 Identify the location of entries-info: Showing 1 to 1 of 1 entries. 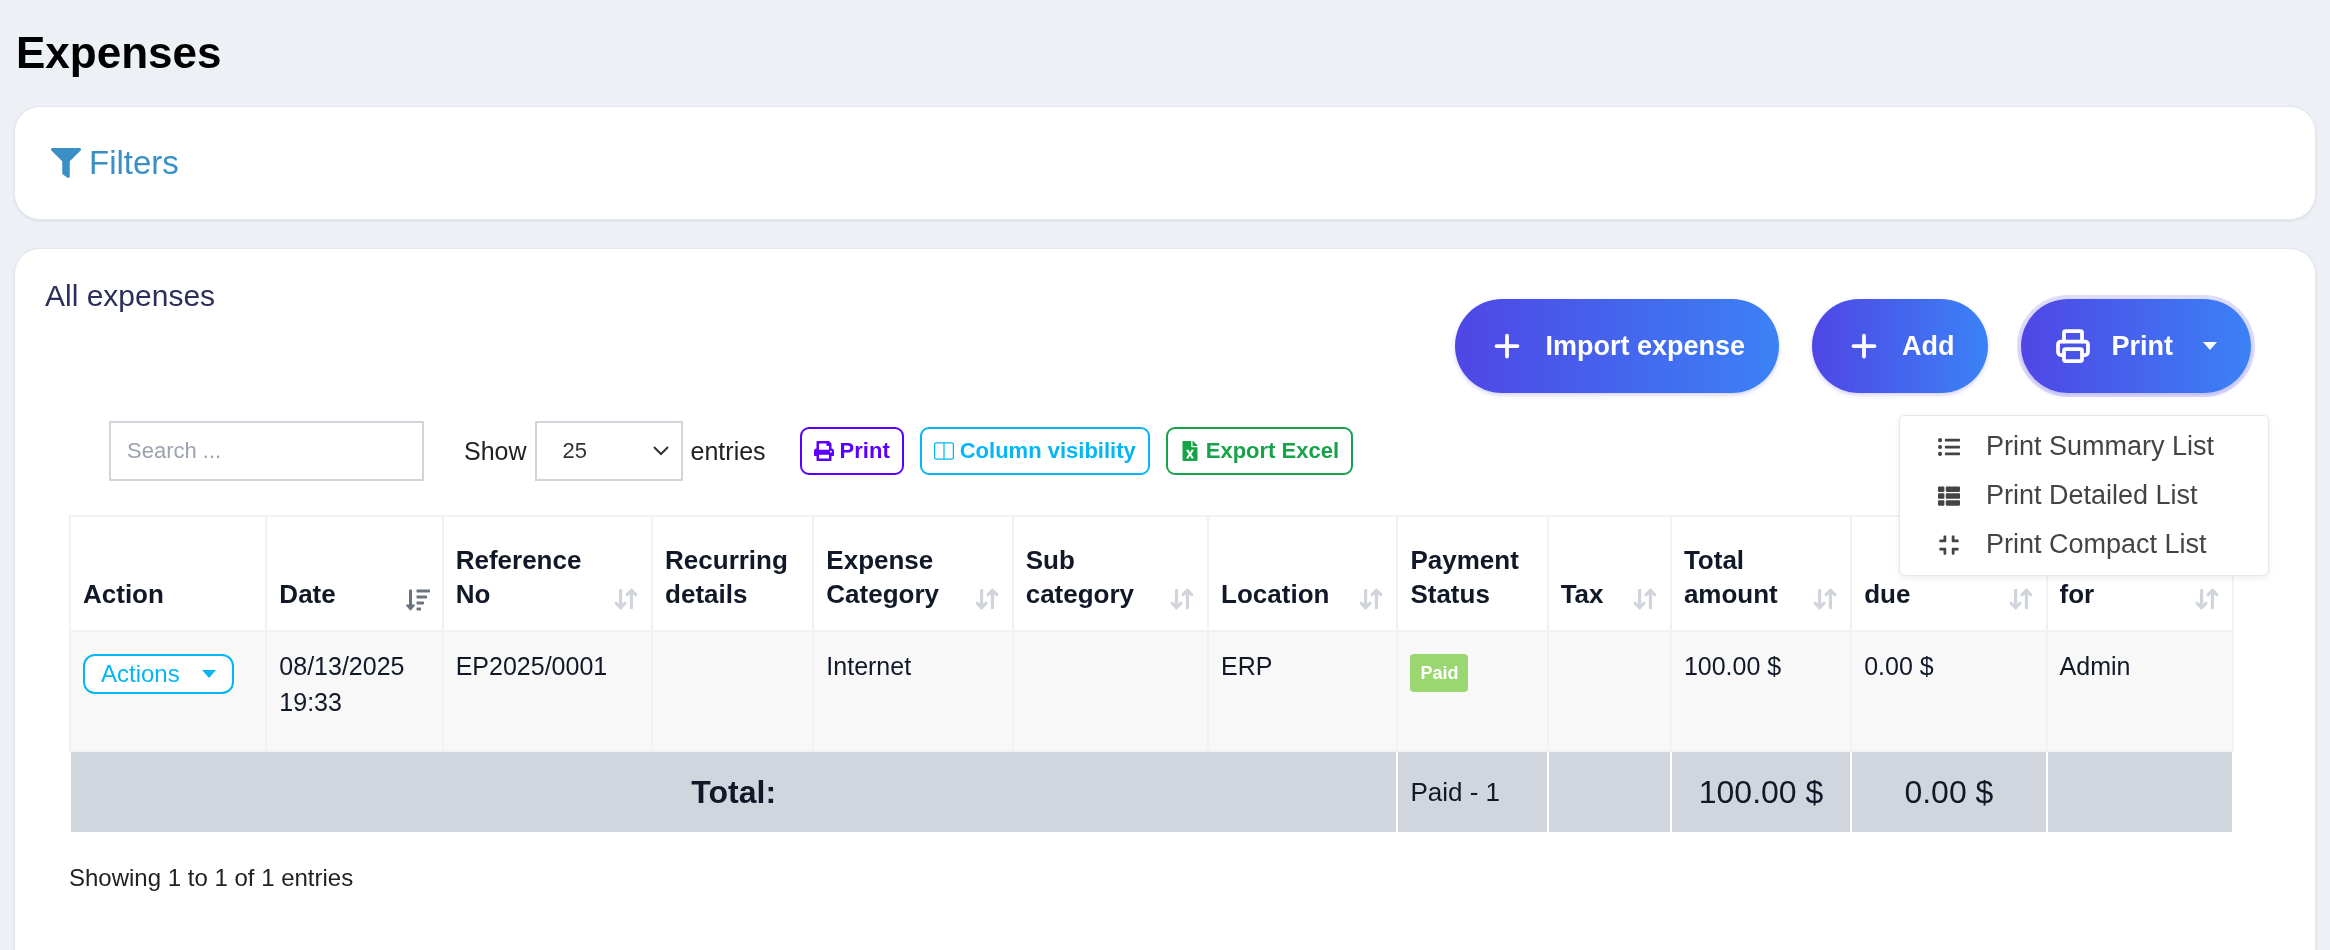
(212, 878).